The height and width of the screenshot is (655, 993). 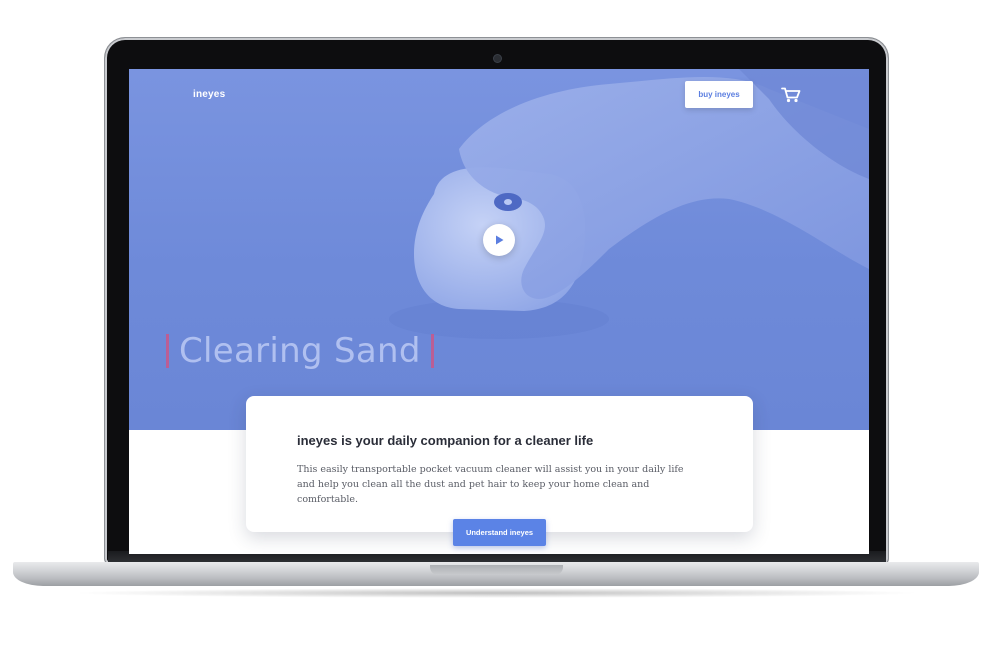 I want to click on headline-text: Clearing Sand, so click(x=300, y=351).